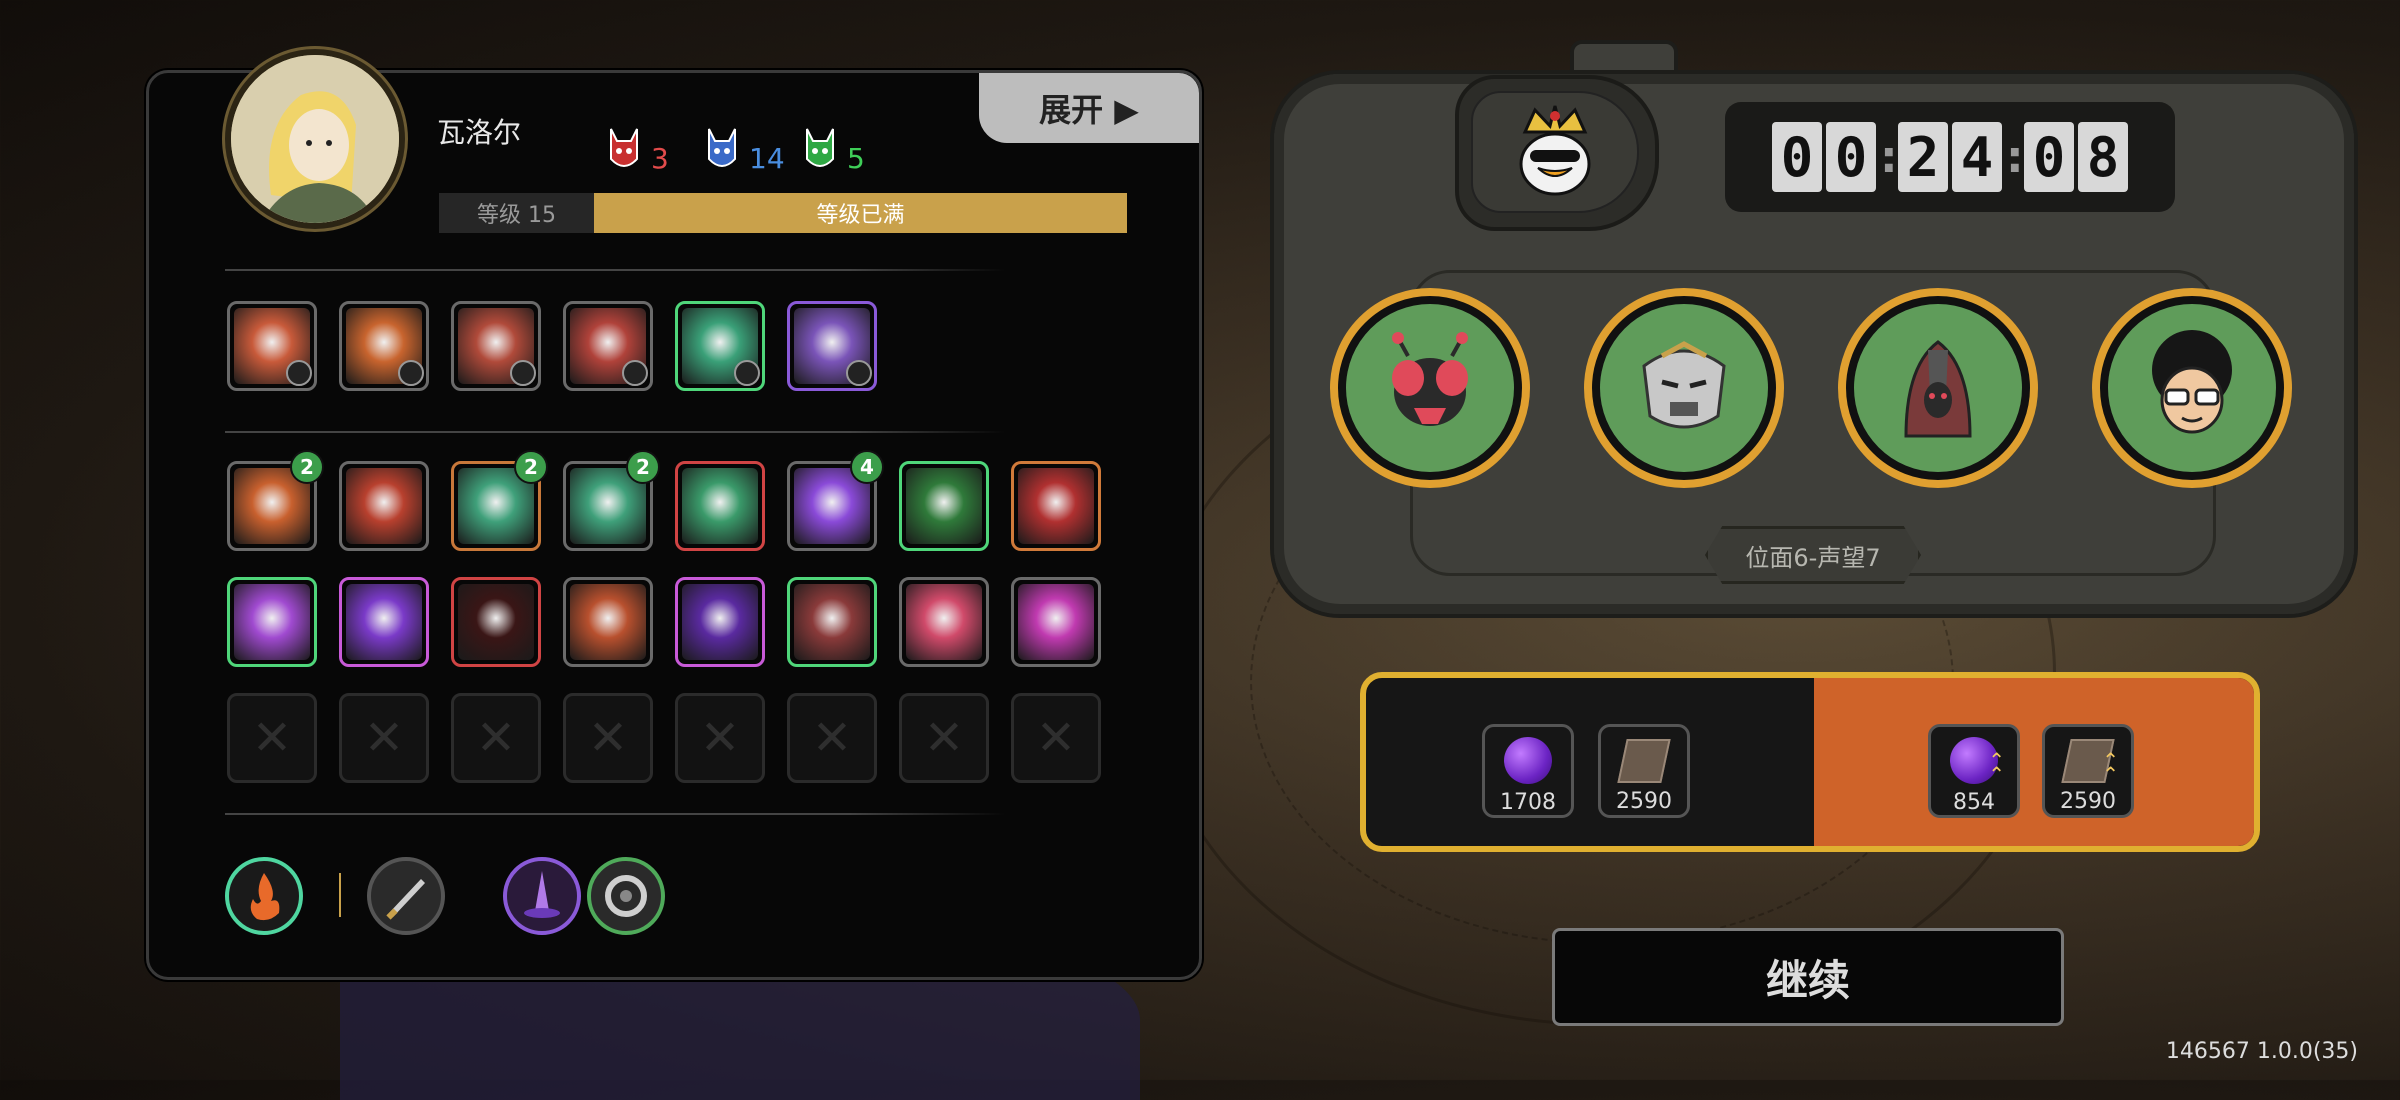 This screenshot has width=2400, height=1100. What do you see at coordinates (624, 147) in the screenshot?
I see `red-mask-icon` at bounding box center [624, 147].